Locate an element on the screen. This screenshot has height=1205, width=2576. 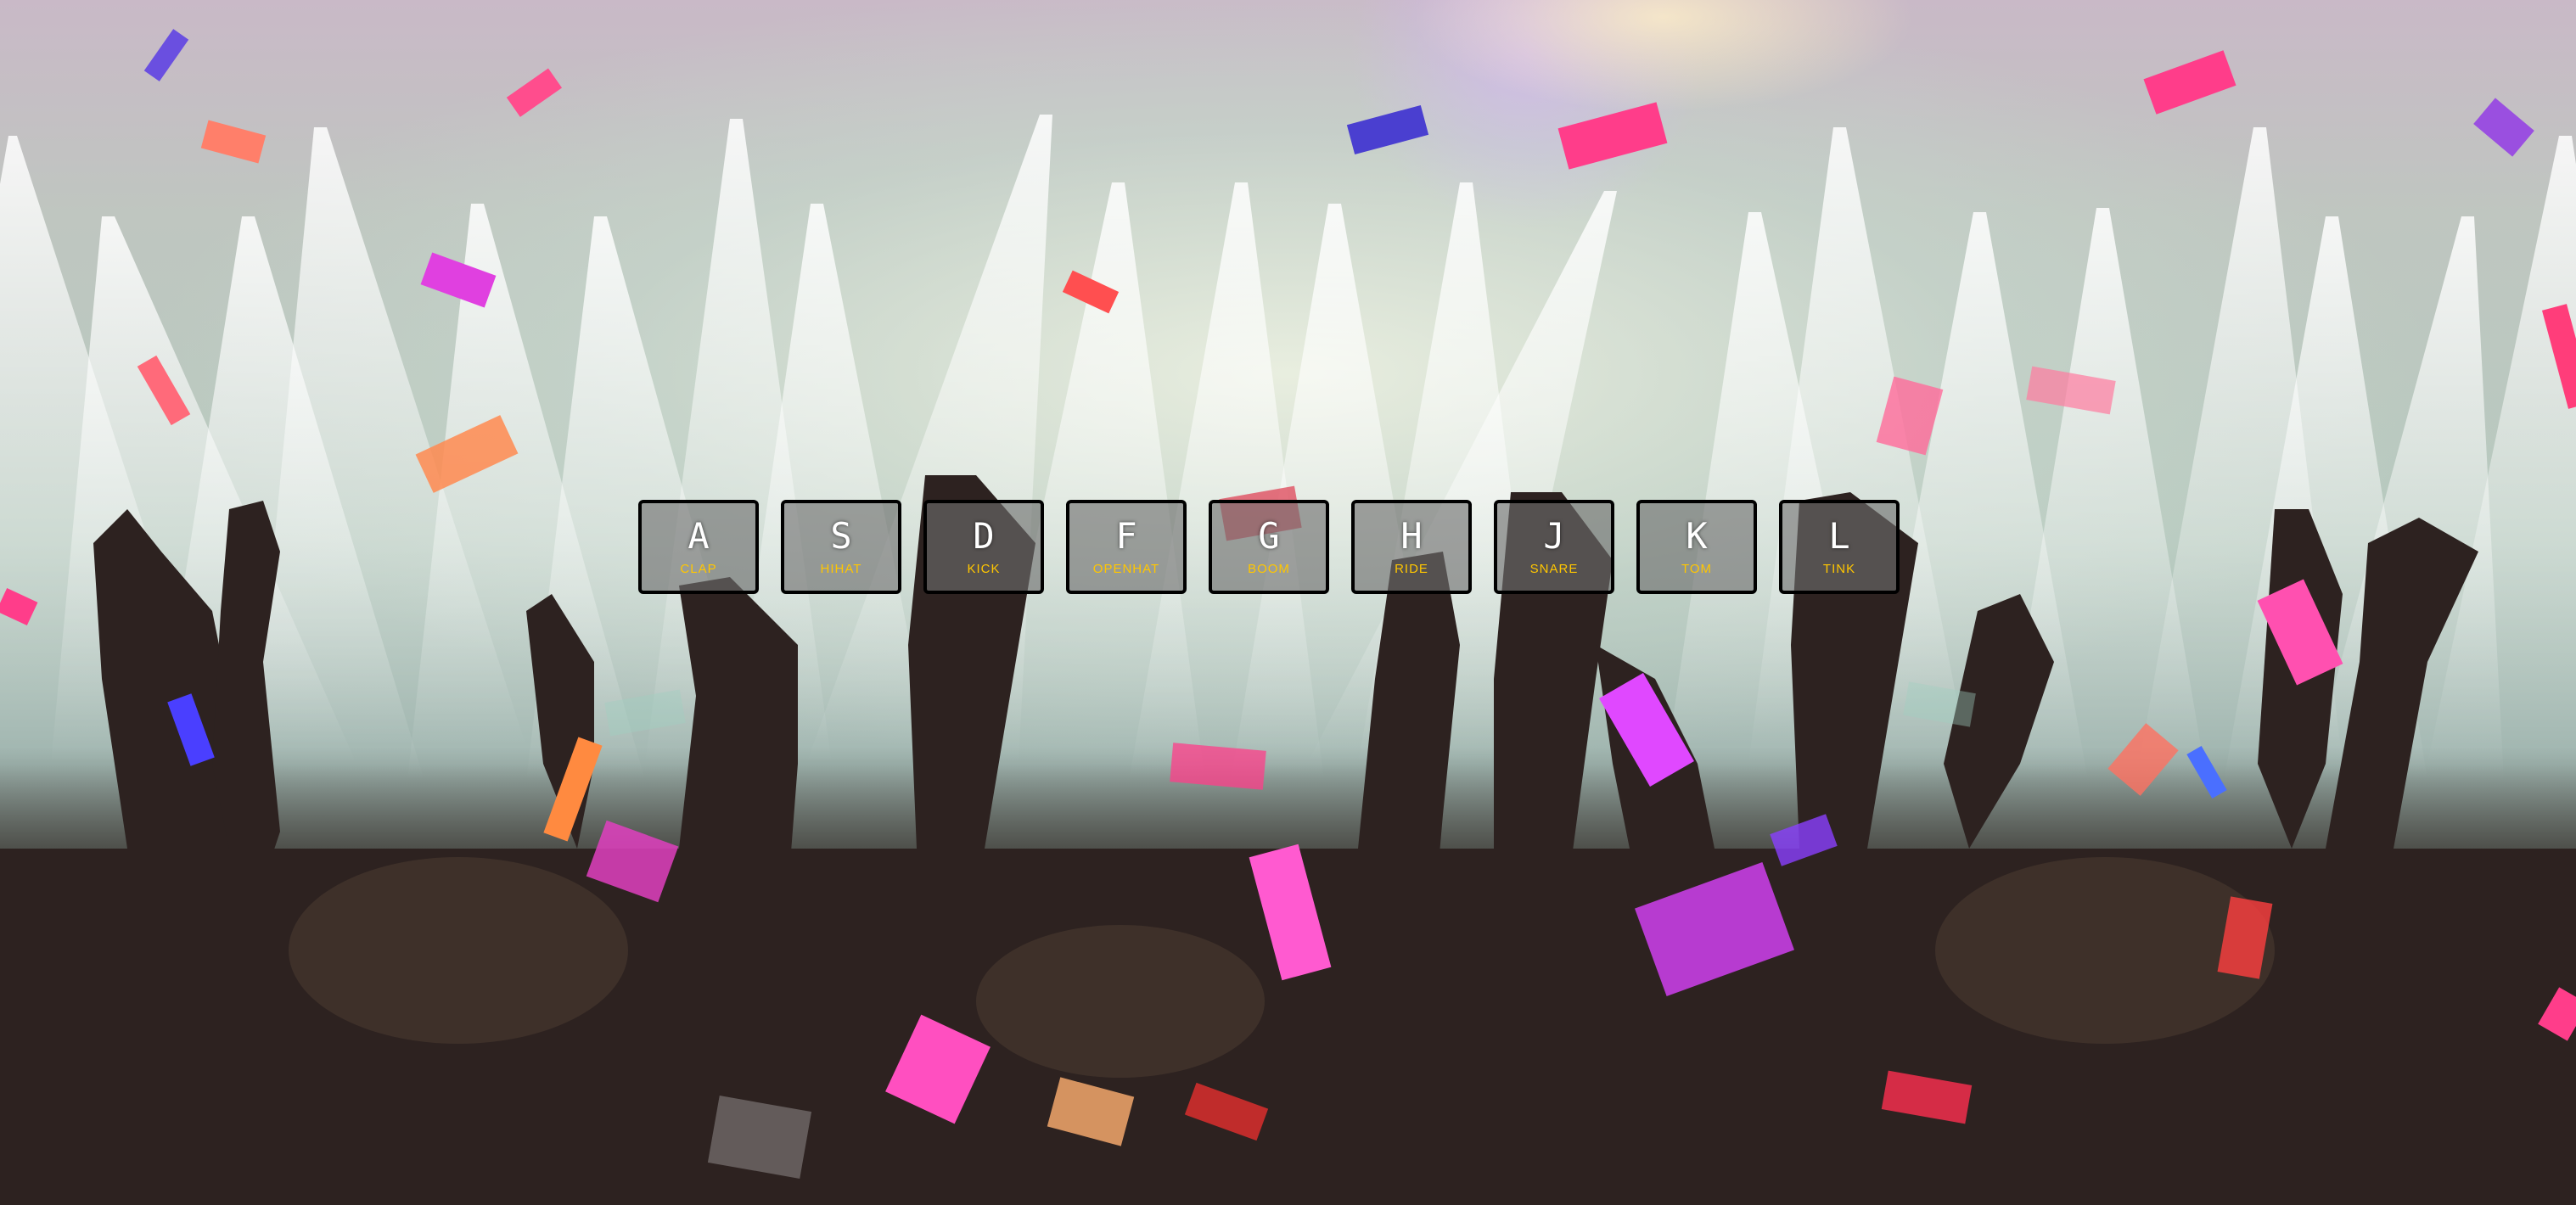
key-sound-label: RIDE is located at coordinates (1411, 568).